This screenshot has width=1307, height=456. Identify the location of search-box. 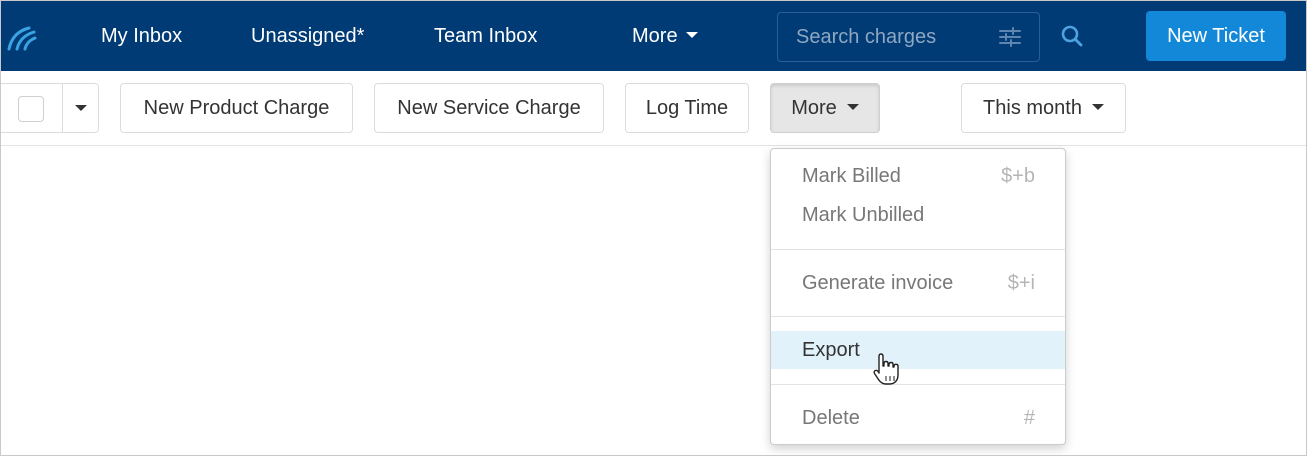
(908, 37).